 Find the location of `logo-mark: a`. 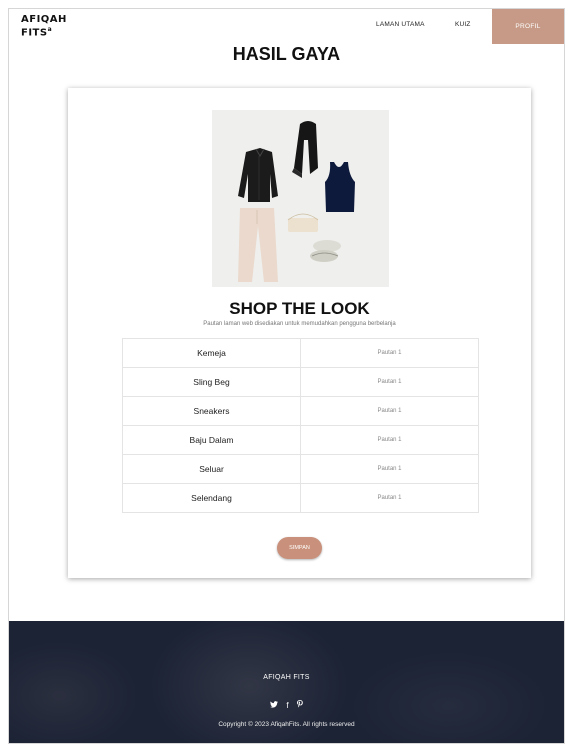

logo-mark: a is located at coordinates (50, 29).